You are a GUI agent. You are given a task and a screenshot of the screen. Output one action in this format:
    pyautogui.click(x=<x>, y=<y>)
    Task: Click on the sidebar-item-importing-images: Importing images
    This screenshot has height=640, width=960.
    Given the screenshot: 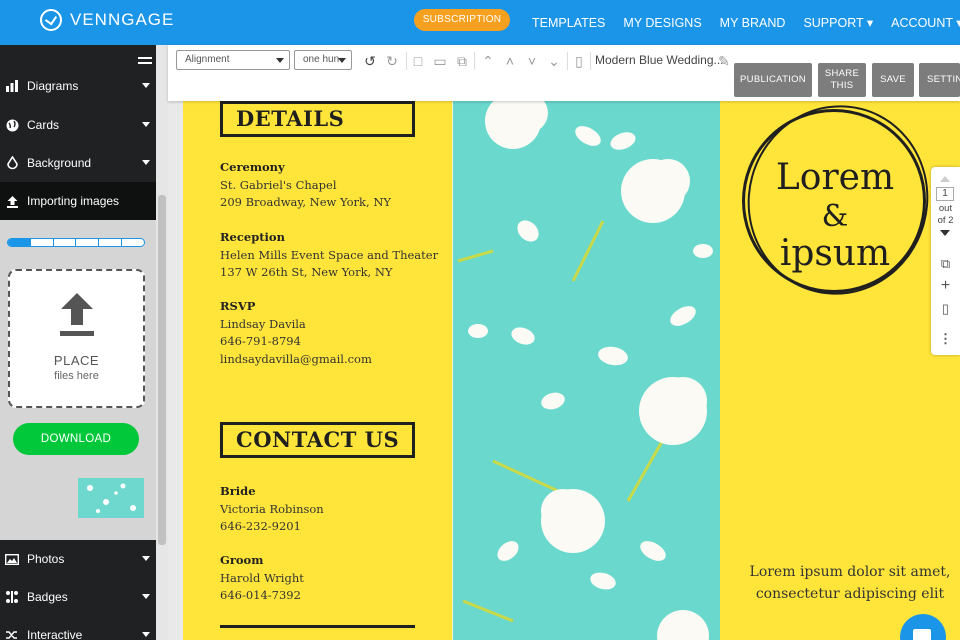 What is the action you would take?
    pyautogui.click(x=78, y=201)
    